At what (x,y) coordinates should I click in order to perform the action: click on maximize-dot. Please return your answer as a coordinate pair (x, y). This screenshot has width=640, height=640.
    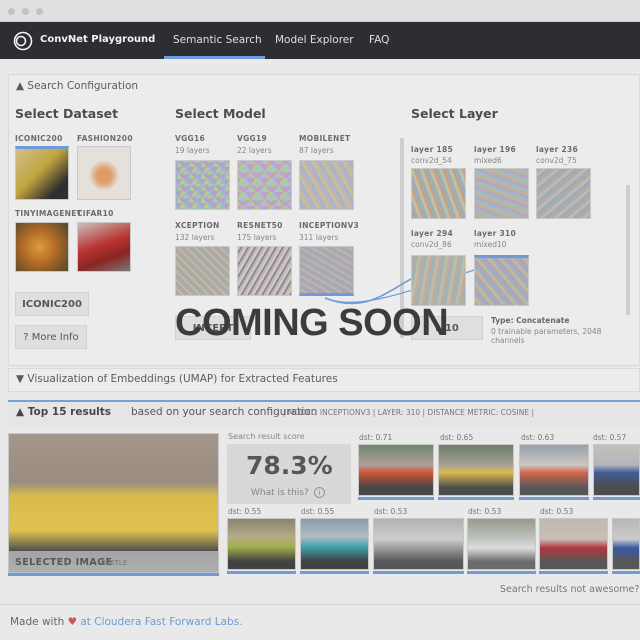
    Looking at the image, I should click on (39, 11).